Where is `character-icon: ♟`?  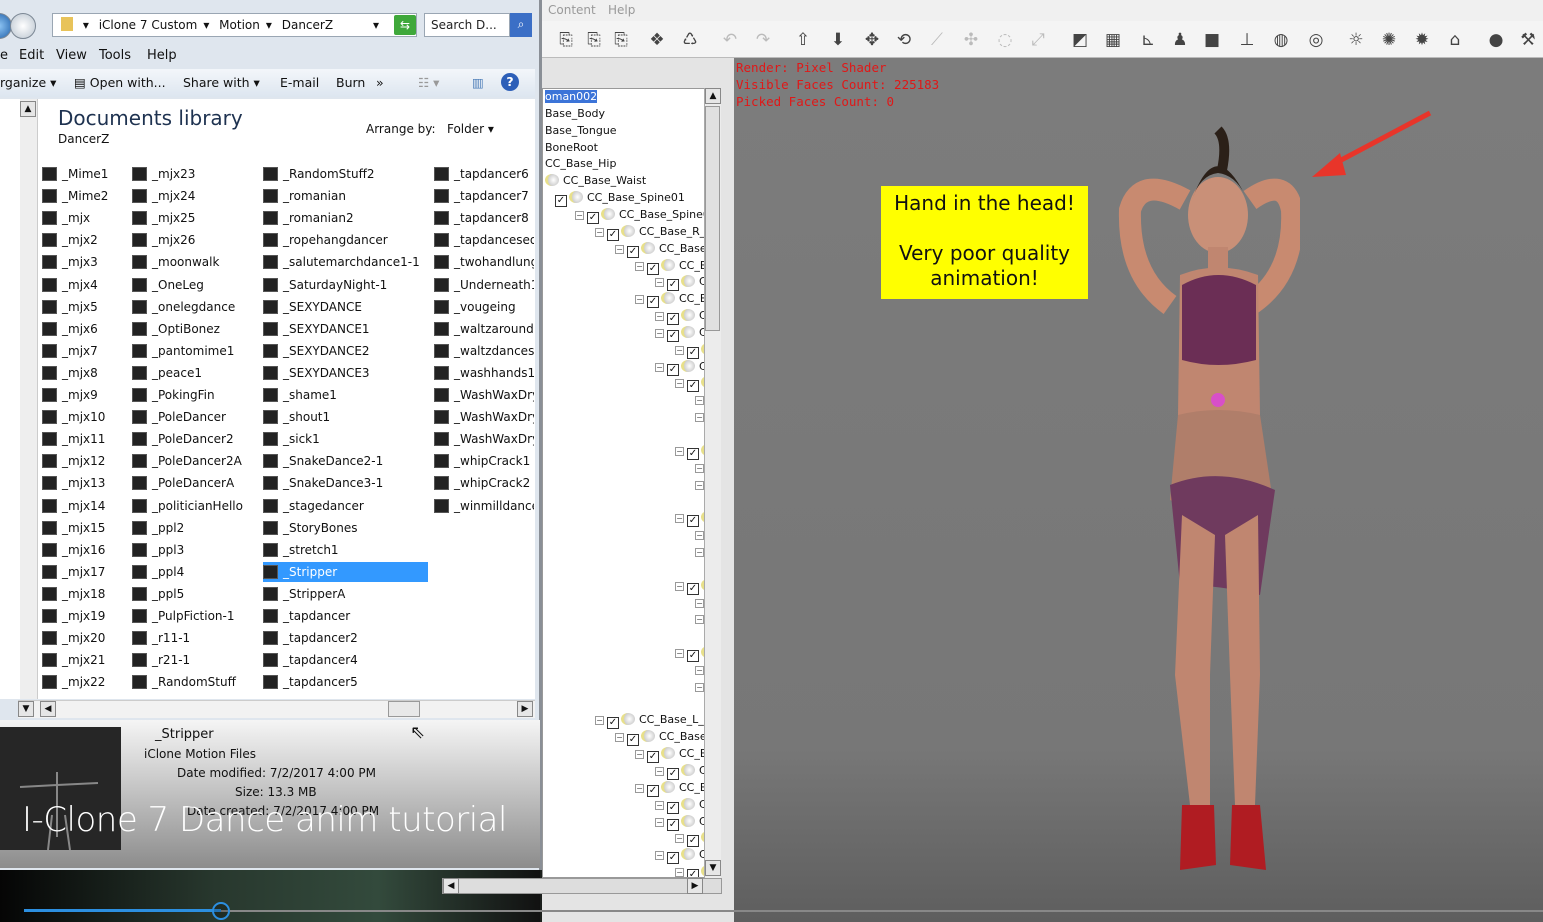 character-icon: ♟ is located at coordinates (1180, 40).